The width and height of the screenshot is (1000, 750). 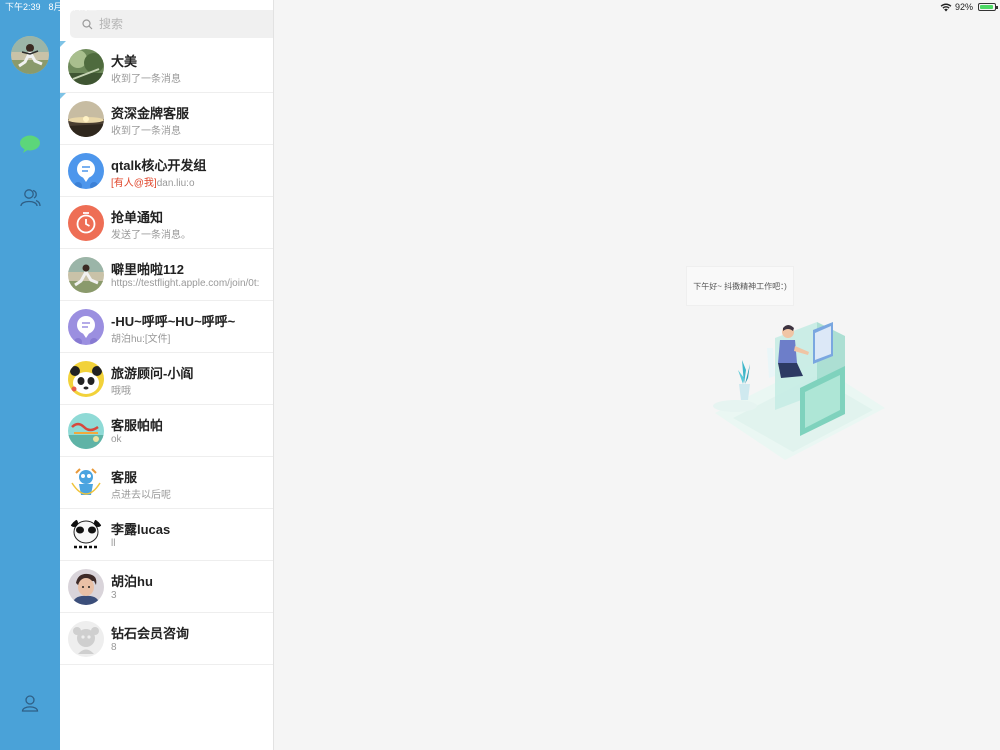 What do you see at coordinates (141, 339) in the screenshot?
I see `conversation-preview: 胡泊hu:[文件]` at bounding box center [141, 339].